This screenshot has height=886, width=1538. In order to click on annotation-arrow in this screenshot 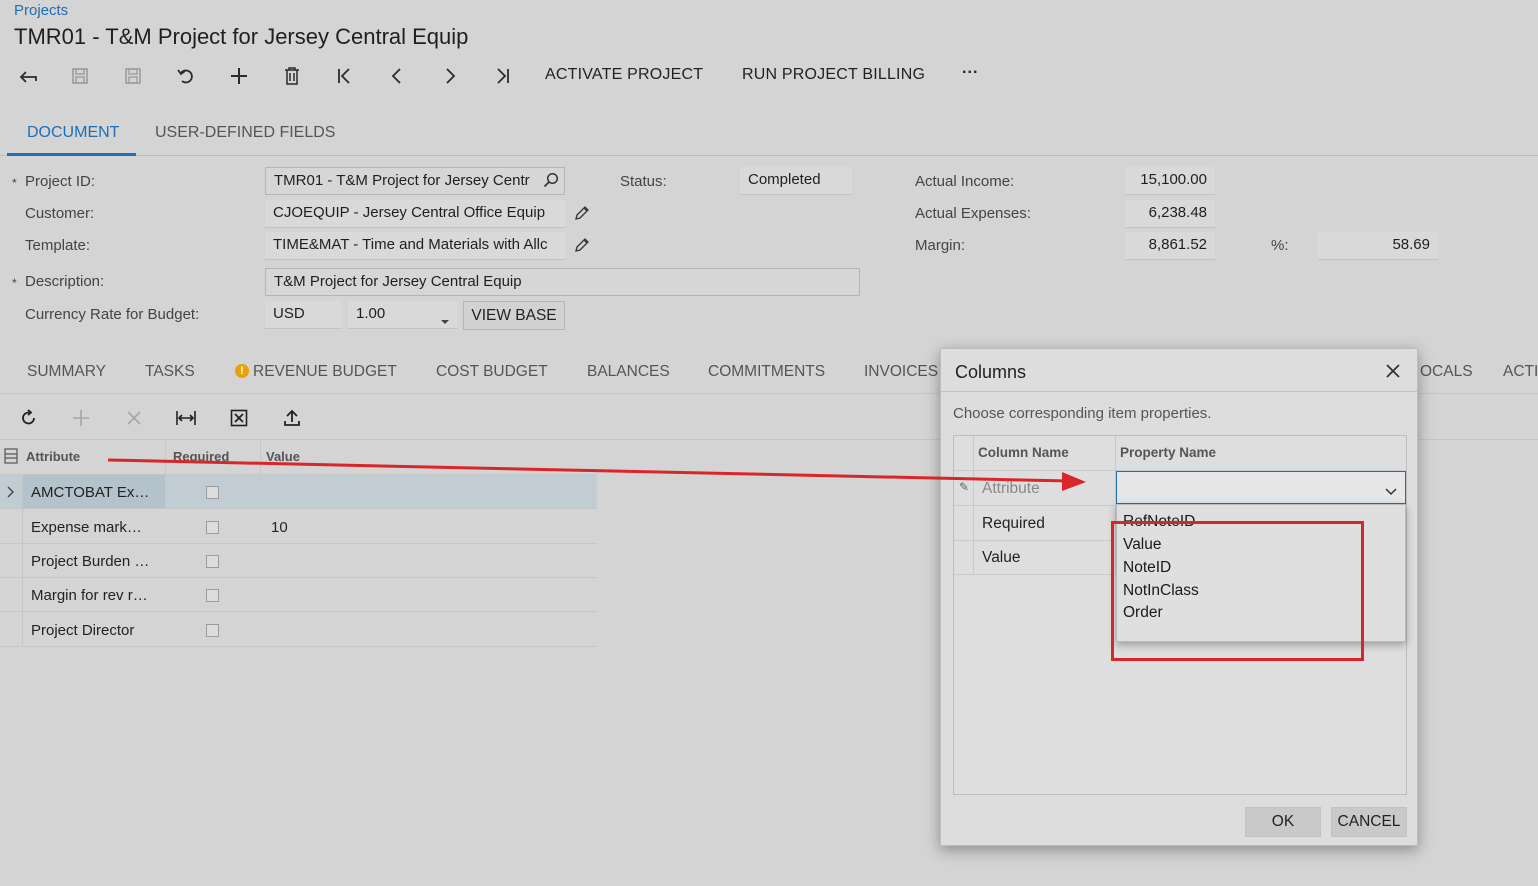, I will do `click(596, 474)`.